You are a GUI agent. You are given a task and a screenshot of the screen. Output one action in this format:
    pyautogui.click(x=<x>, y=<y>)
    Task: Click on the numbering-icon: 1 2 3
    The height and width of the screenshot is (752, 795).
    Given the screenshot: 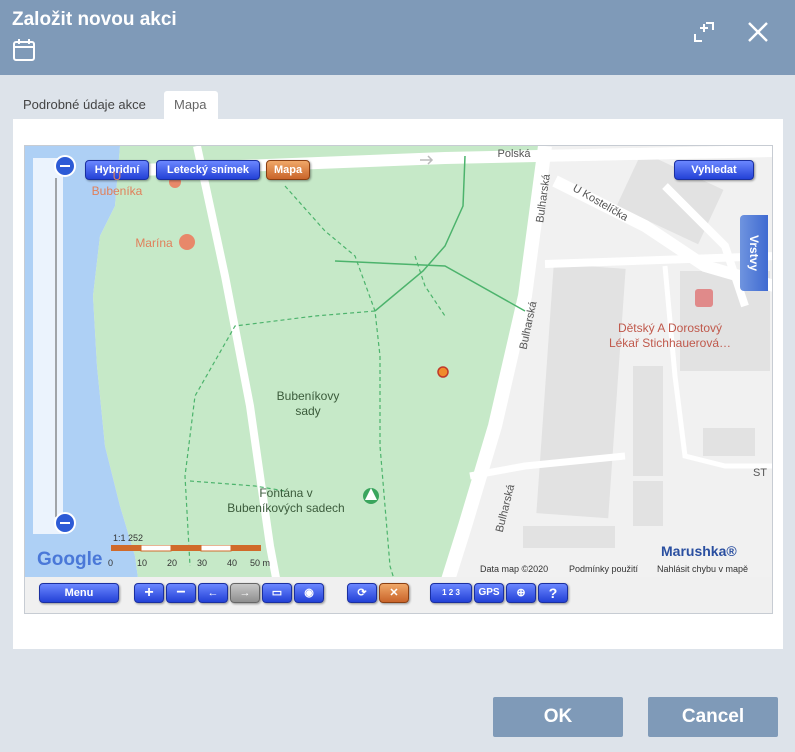 What is the action you would take?
    pyautogui.click(x=451, y=592)
    